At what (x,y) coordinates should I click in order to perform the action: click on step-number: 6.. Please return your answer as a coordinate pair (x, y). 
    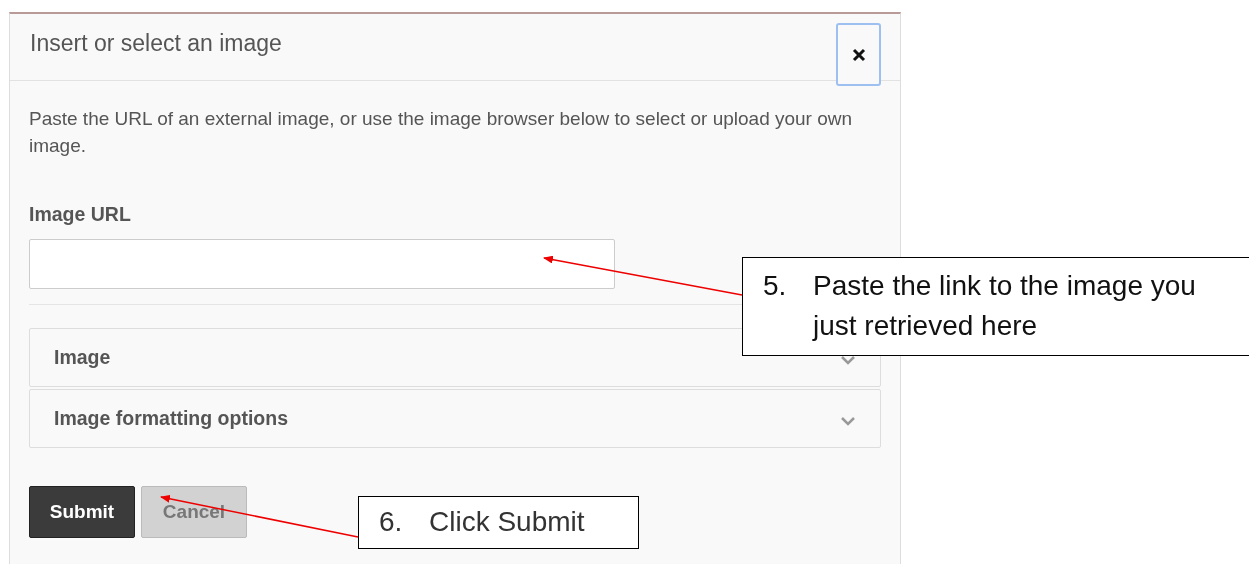
    Looking at the image, I should click on (391, 522).